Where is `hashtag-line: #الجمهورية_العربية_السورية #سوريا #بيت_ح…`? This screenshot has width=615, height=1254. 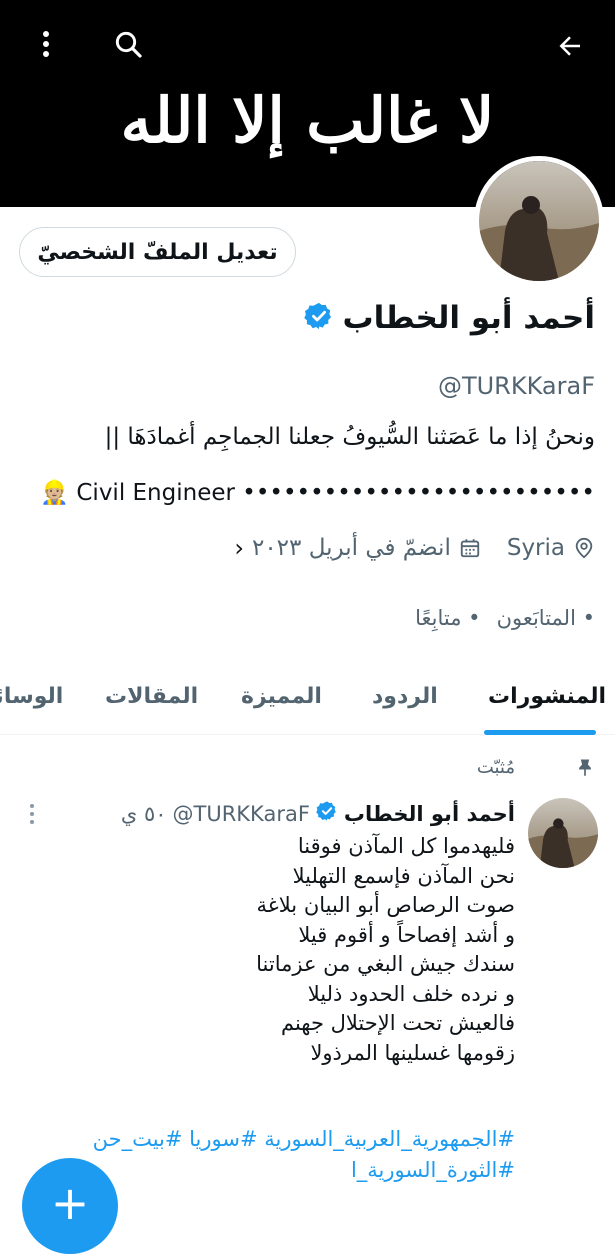 hashtag-line: #الجمهورية_العربية_السورية #سوريا #بيت_ح… is located at coordinates (304, 1139).